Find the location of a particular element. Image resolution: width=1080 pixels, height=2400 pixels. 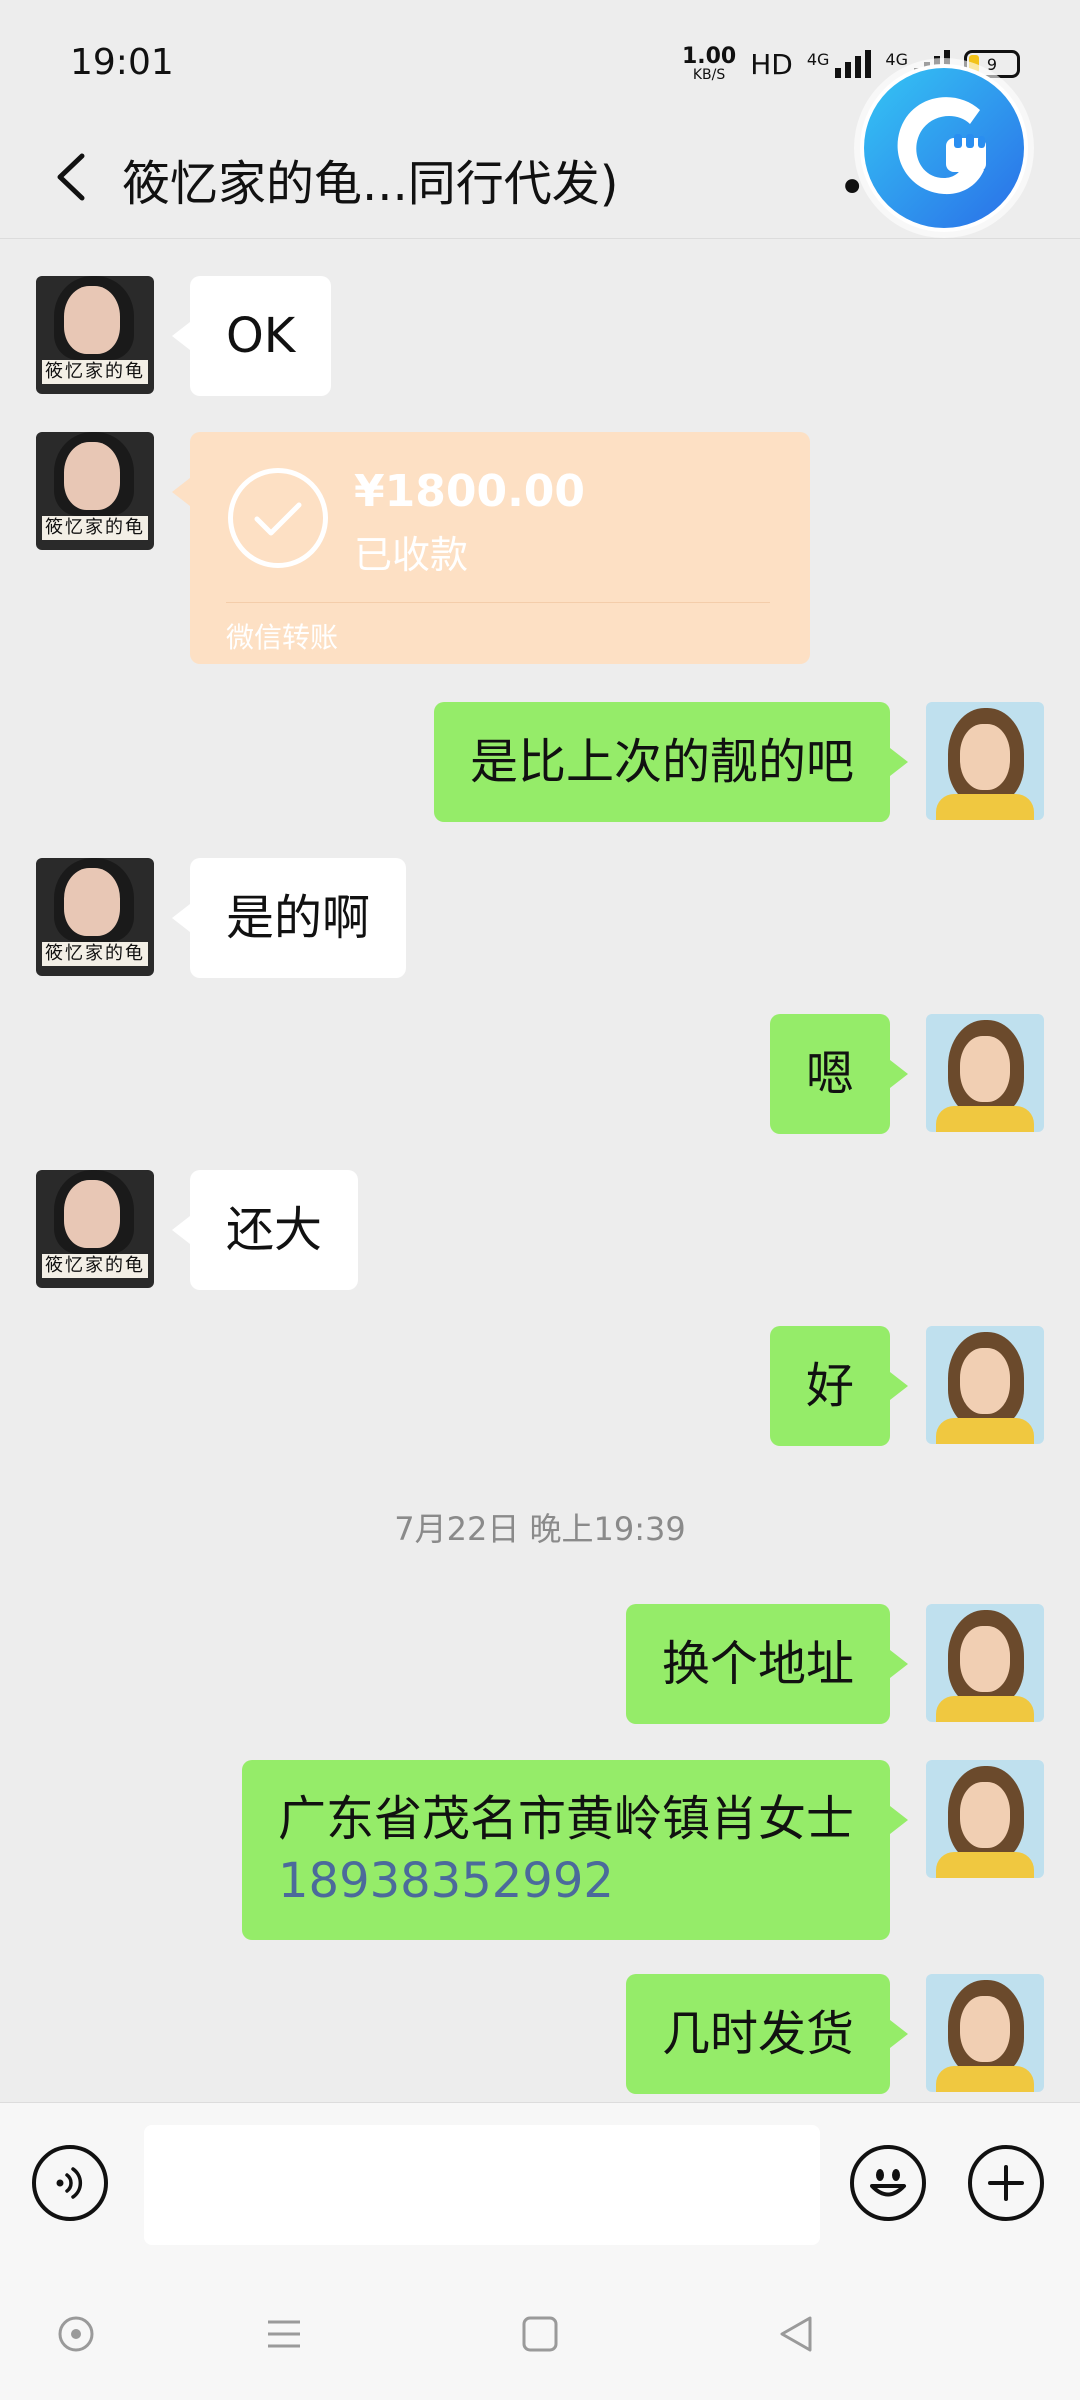

message-text: 还大 is located at coordinates (274, 1230).